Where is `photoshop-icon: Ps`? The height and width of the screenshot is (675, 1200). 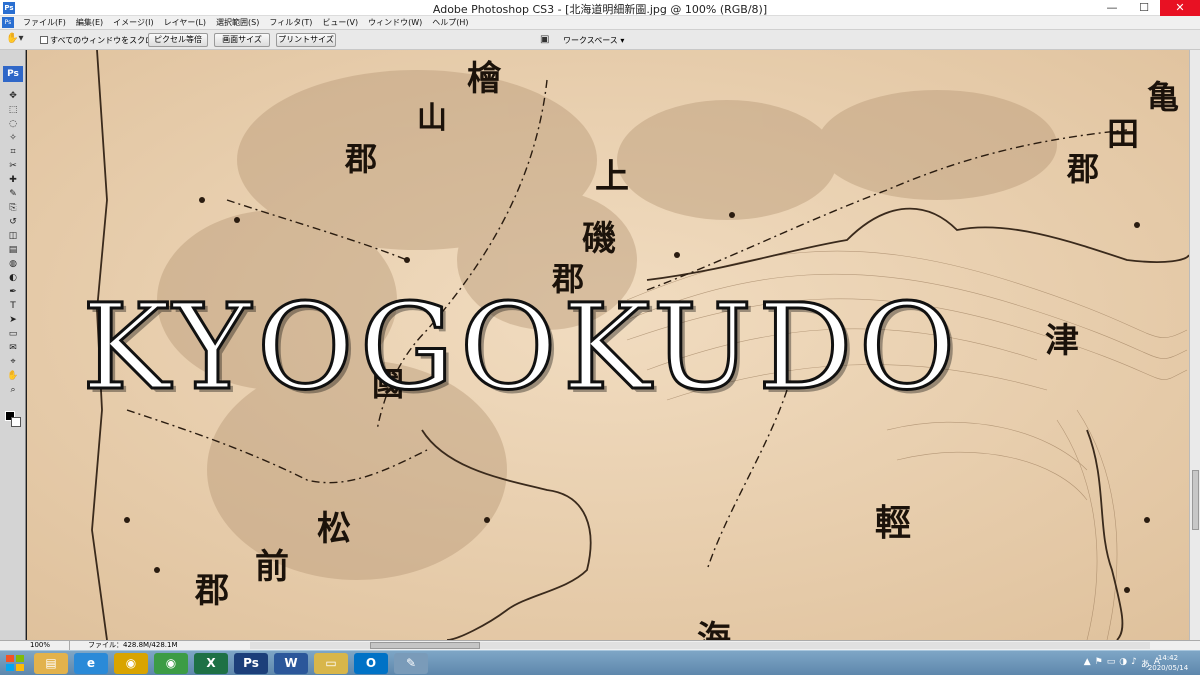 photoshop-icon: Ps is located at coordinates (251, 663).